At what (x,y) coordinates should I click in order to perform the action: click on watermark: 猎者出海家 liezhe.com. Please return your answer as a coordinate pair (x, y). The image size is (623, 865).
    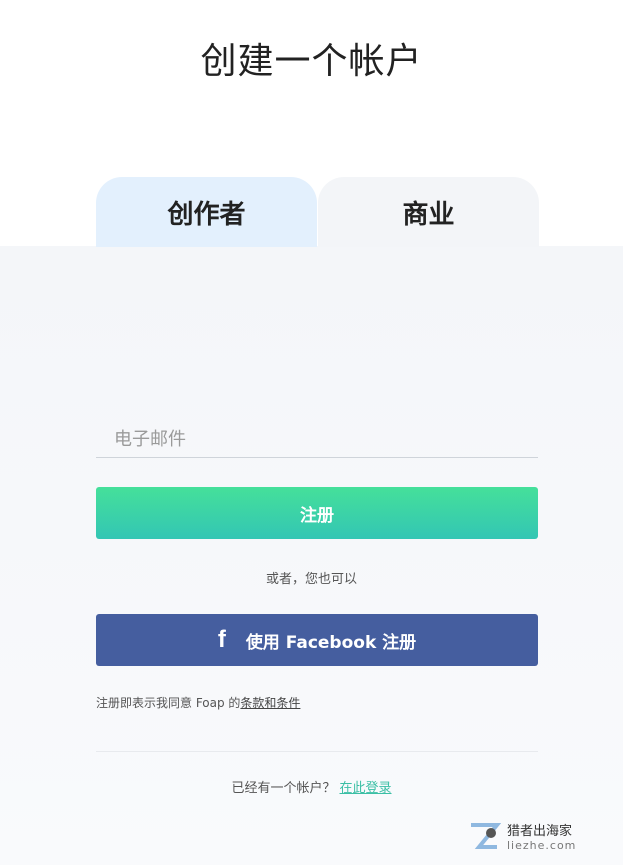
    Looking at the image, I should click on (542, 836).